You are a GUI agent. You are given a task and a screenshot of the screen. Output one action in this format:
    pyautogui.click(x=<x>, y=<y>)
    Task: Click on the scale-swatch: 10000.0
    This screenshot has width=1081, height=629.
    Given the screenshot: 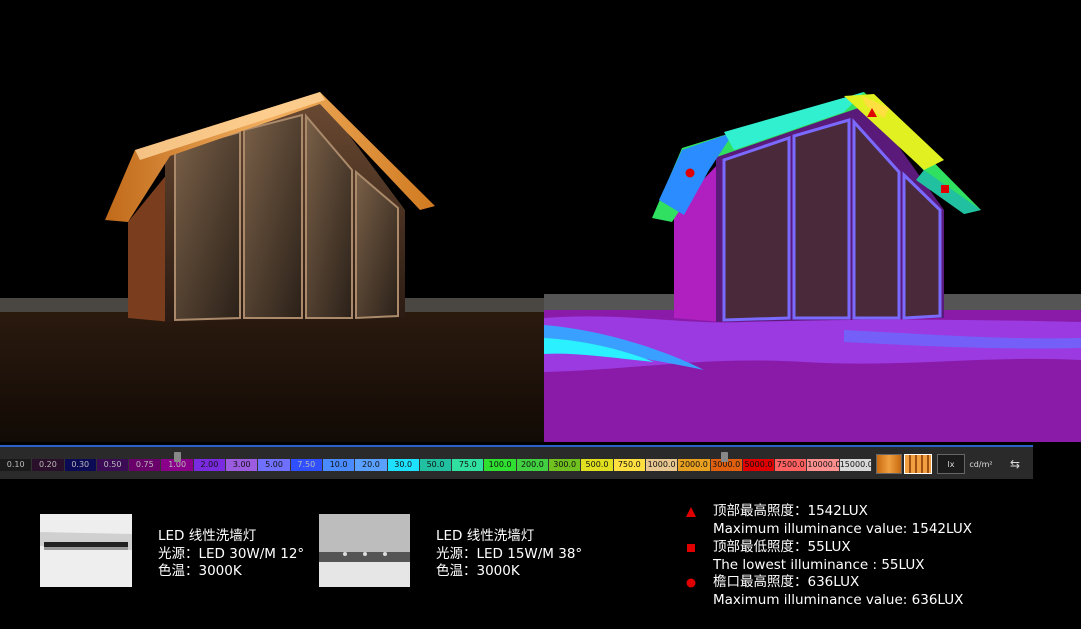 What is the action you would take?
    pyautogui.click(x=823, y=465)
    